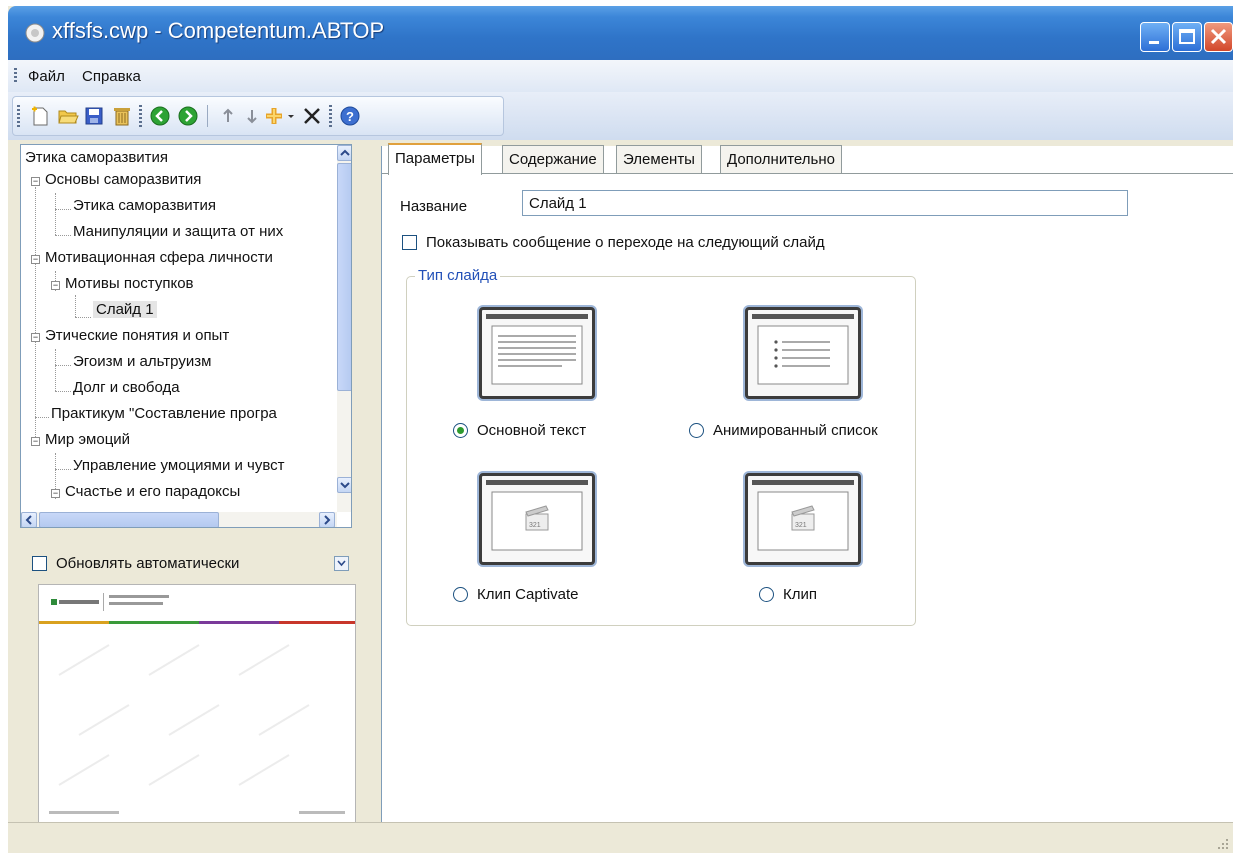  What do you see at coordinates (766, 594) in the screenshot?
I see `option-clip-radio` at bounding box center [766, 594].